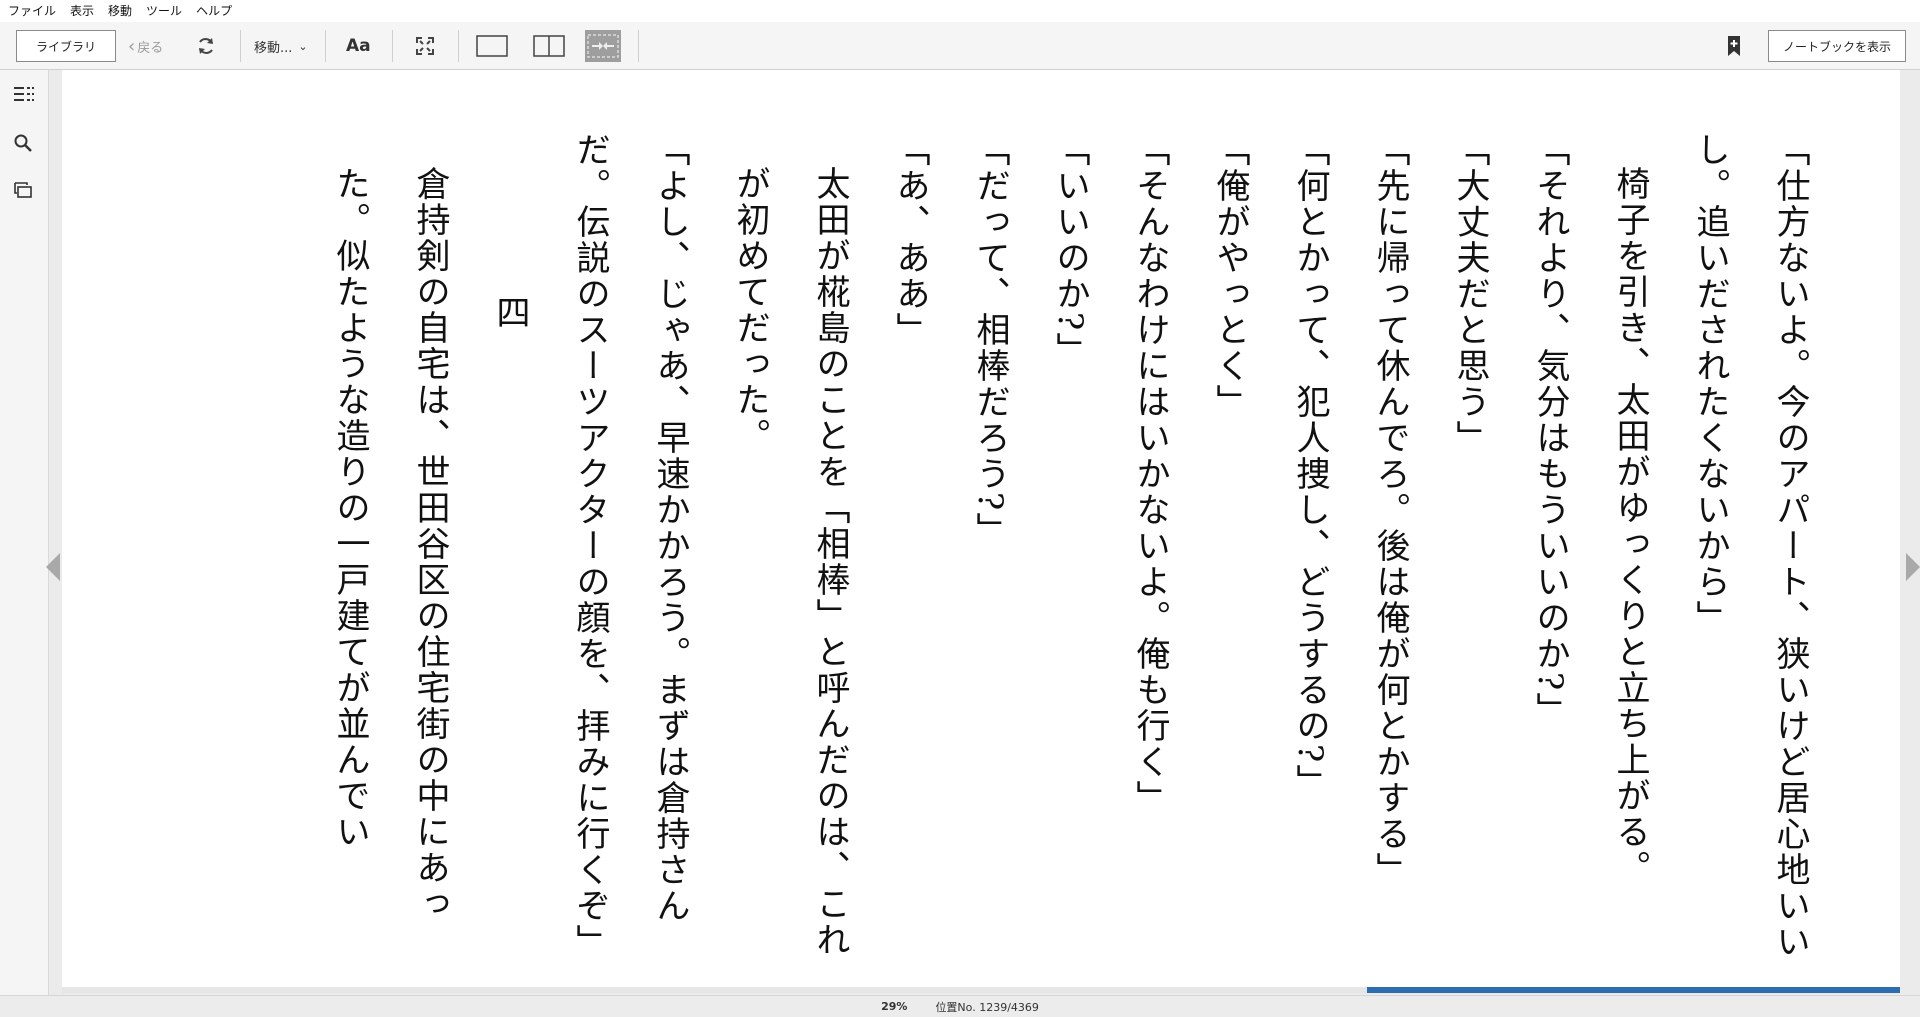 The width and height of the screenshot is (1920, 1017). I want to click on progress-percent: 29%, so click(894, 1006).